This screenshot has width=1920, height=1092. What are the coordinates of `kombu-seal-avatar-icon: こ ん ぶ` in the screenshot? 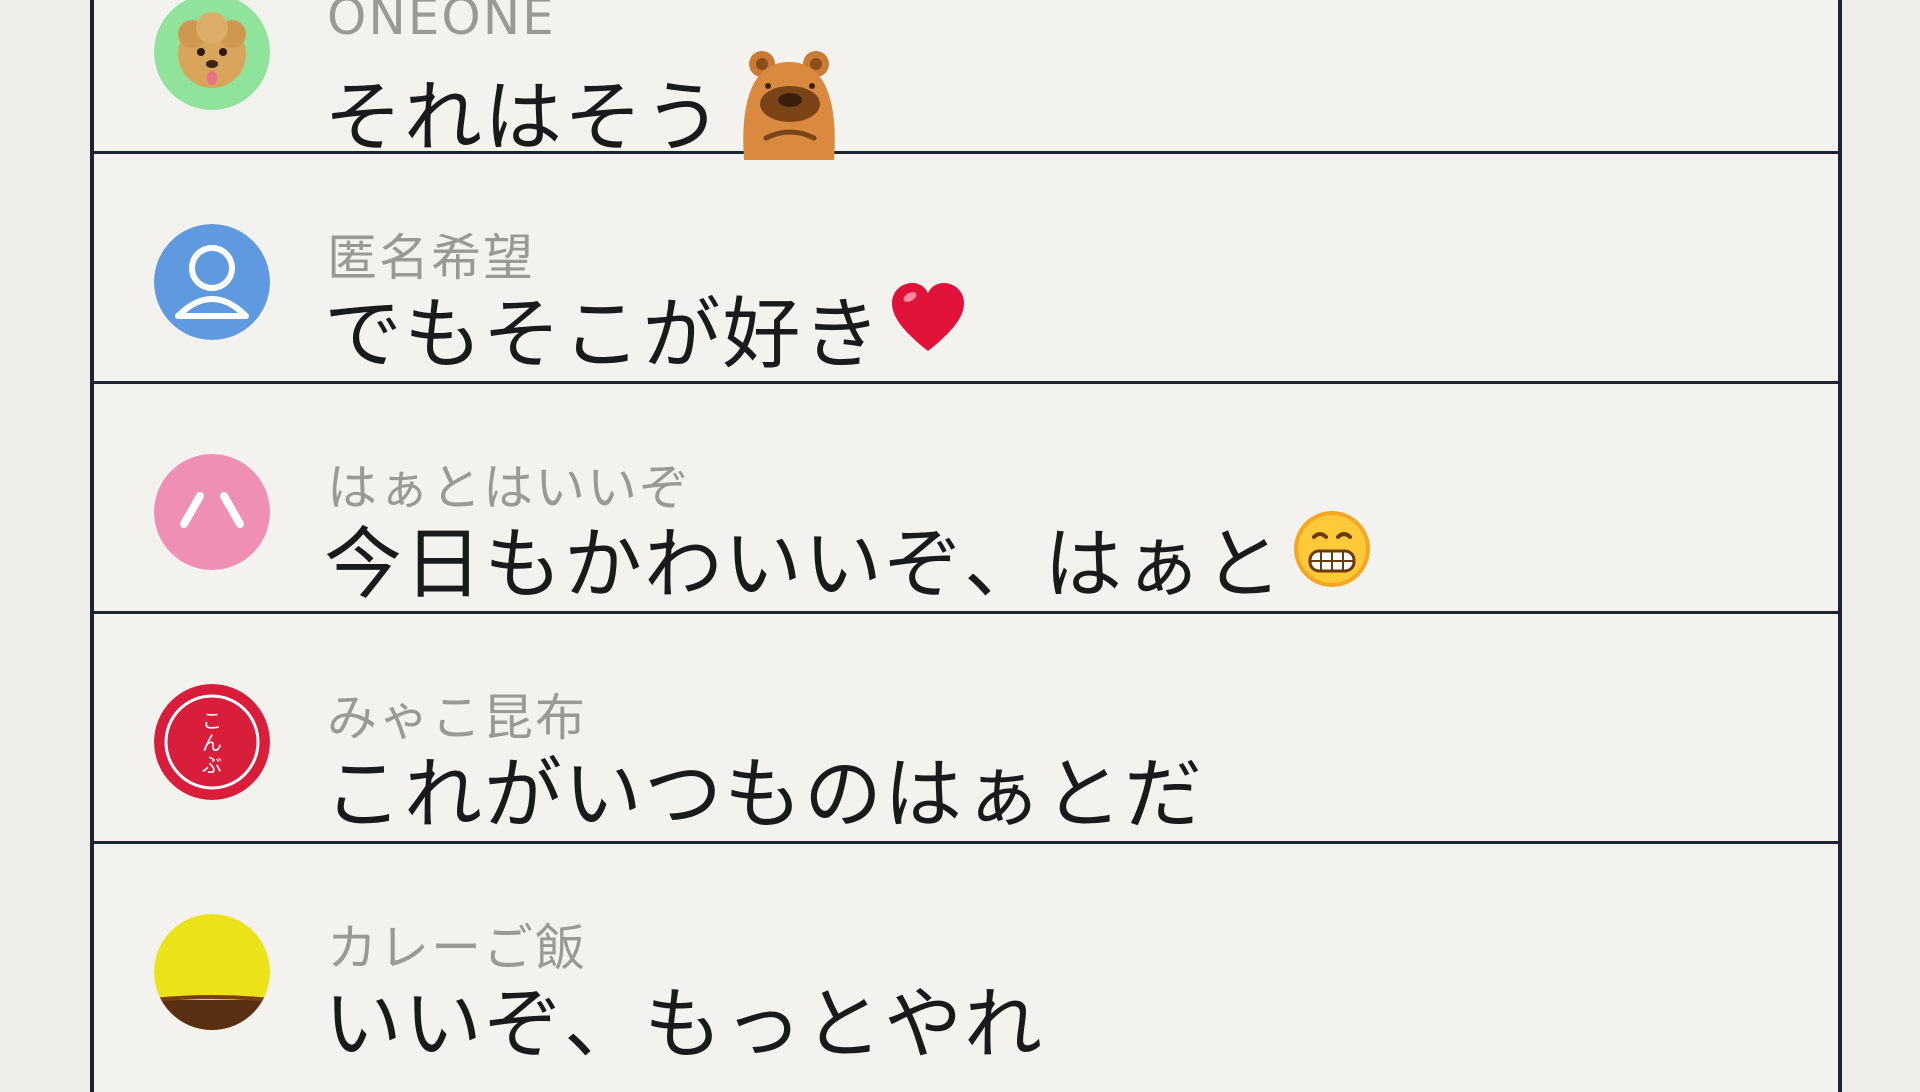 It's located at (212, 742).